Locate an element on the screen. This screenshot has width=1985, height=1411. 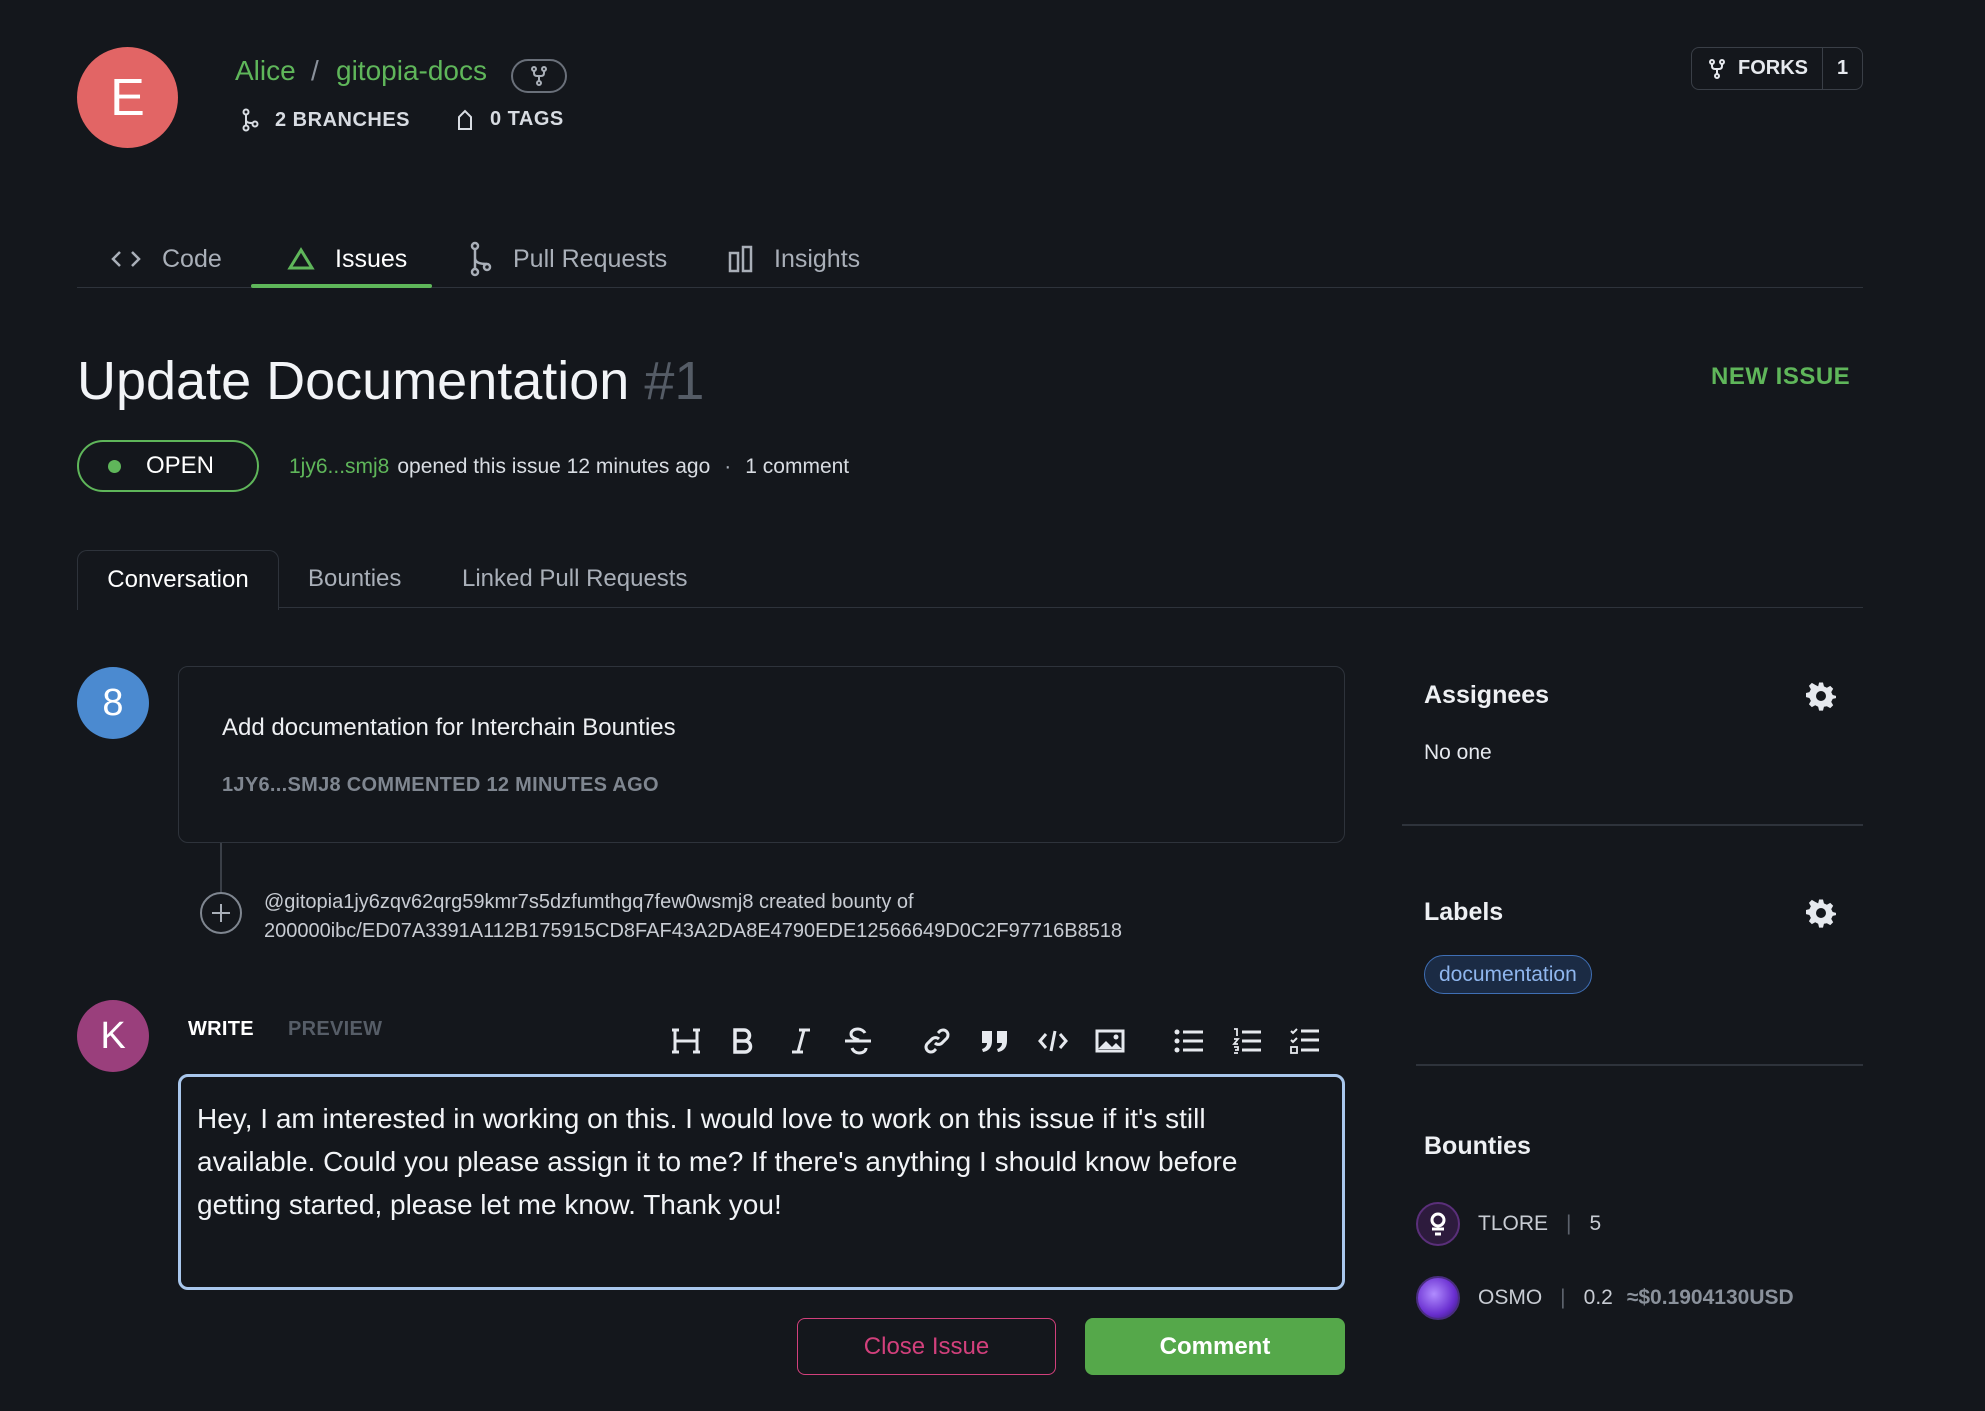
tags-count: 0 TAGS is located at coordinates (527, 119).